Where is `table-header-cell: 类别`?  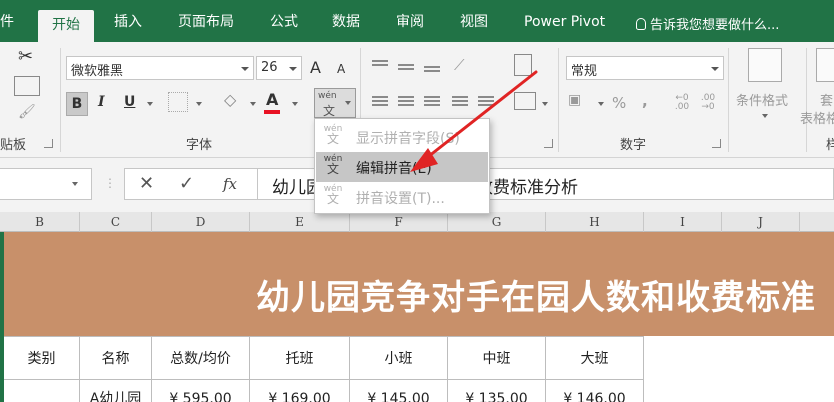
table-header-cell: 类别 is located at coordinates (42, 358).